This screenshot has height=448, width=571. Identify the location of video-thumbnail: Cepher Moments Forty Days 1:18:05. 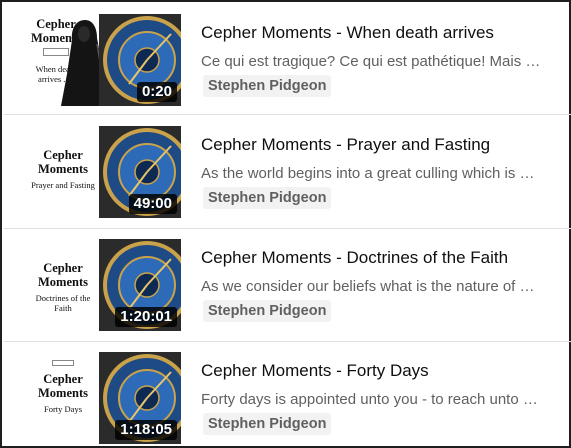
(99, 398).